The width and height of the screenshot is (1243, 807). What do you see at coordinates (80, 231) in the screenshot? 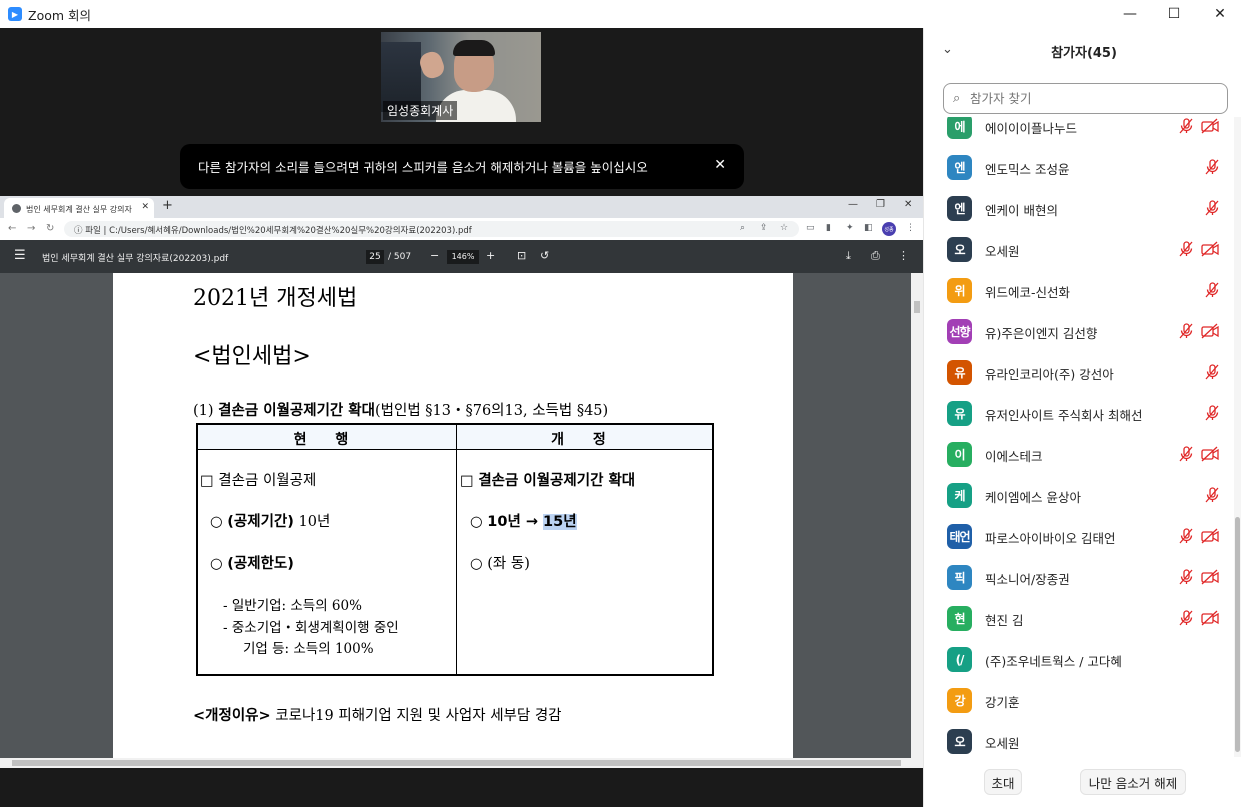
I see `info-icon: ⓘ` at bounding box center [80, 231].